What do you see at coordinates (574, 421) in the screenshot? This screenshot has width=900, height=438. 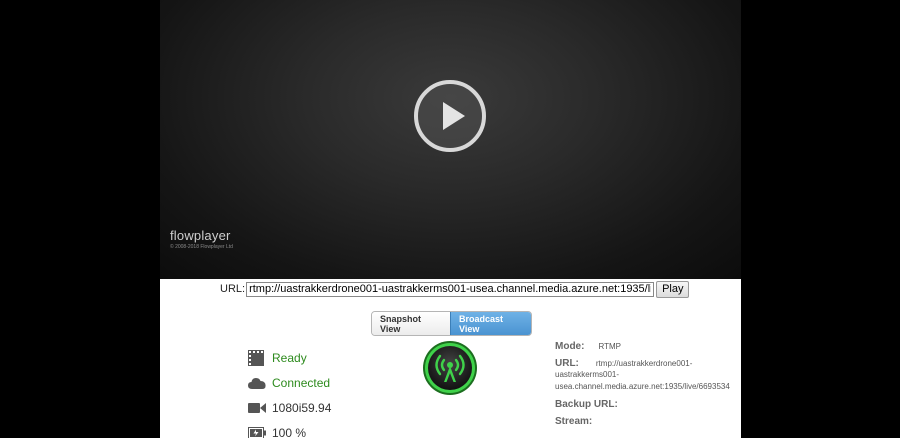 I see `stream-label: Stream:` at bounding box center [574, 421].